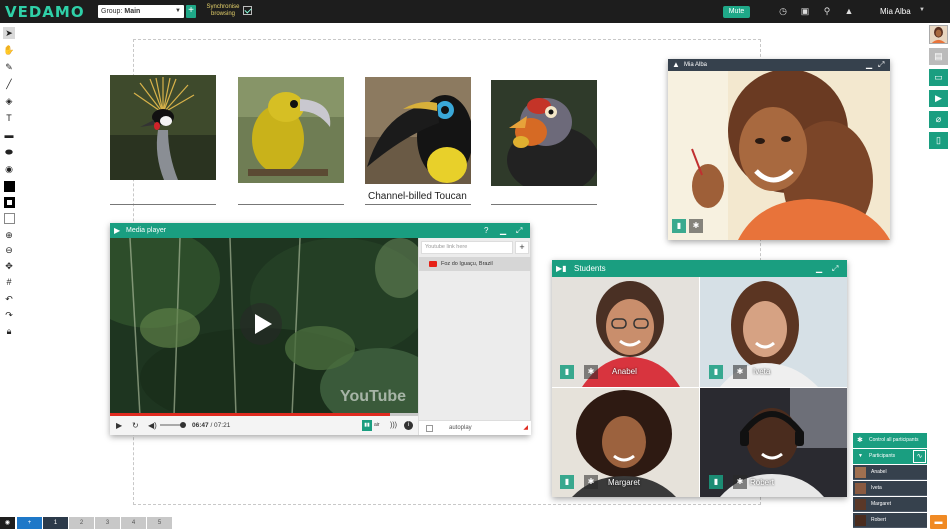  I want to click on participant-row: Margaret, so click(890, 504).